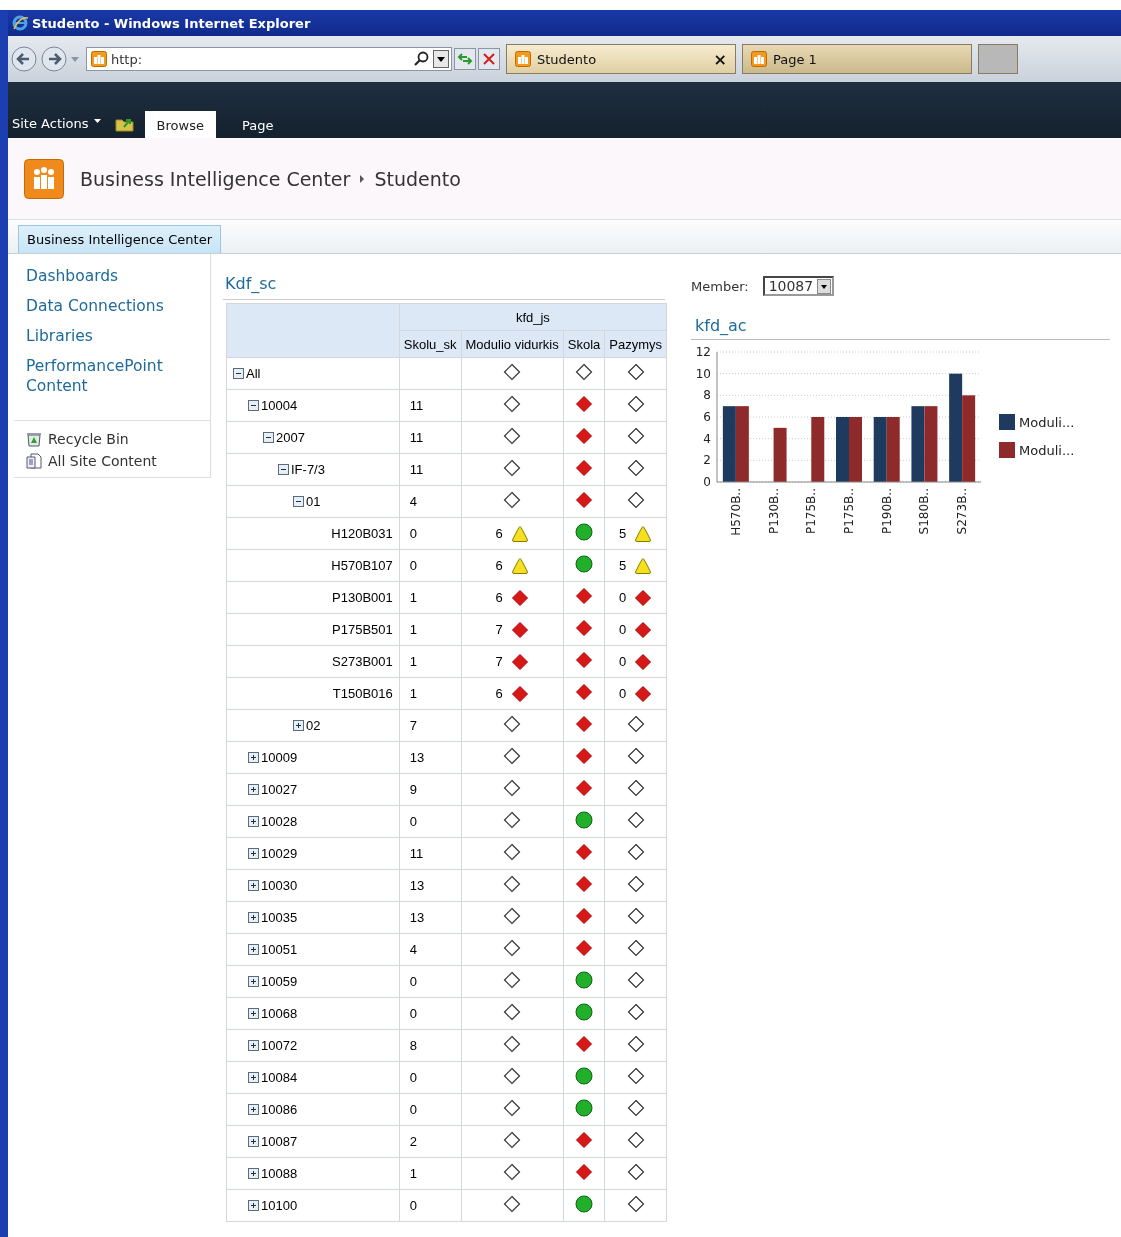 The width and height of the screenshot is (1121, 1237). What do you see at coordinates (24, 59) in the screenshot?
I see `back-button` at bounding box center [24, 59].